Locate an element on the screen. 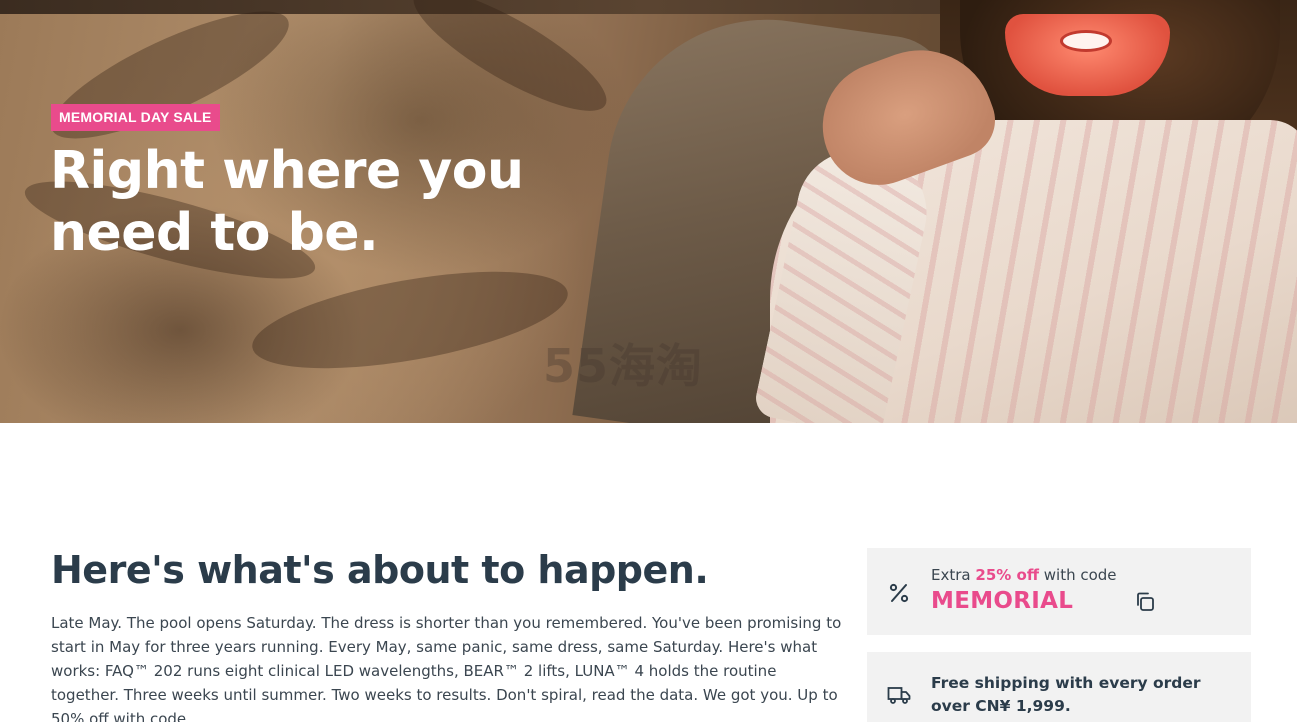  sale-badge: MEMORIAL DAY SALE is located at coordinates (135, 117).